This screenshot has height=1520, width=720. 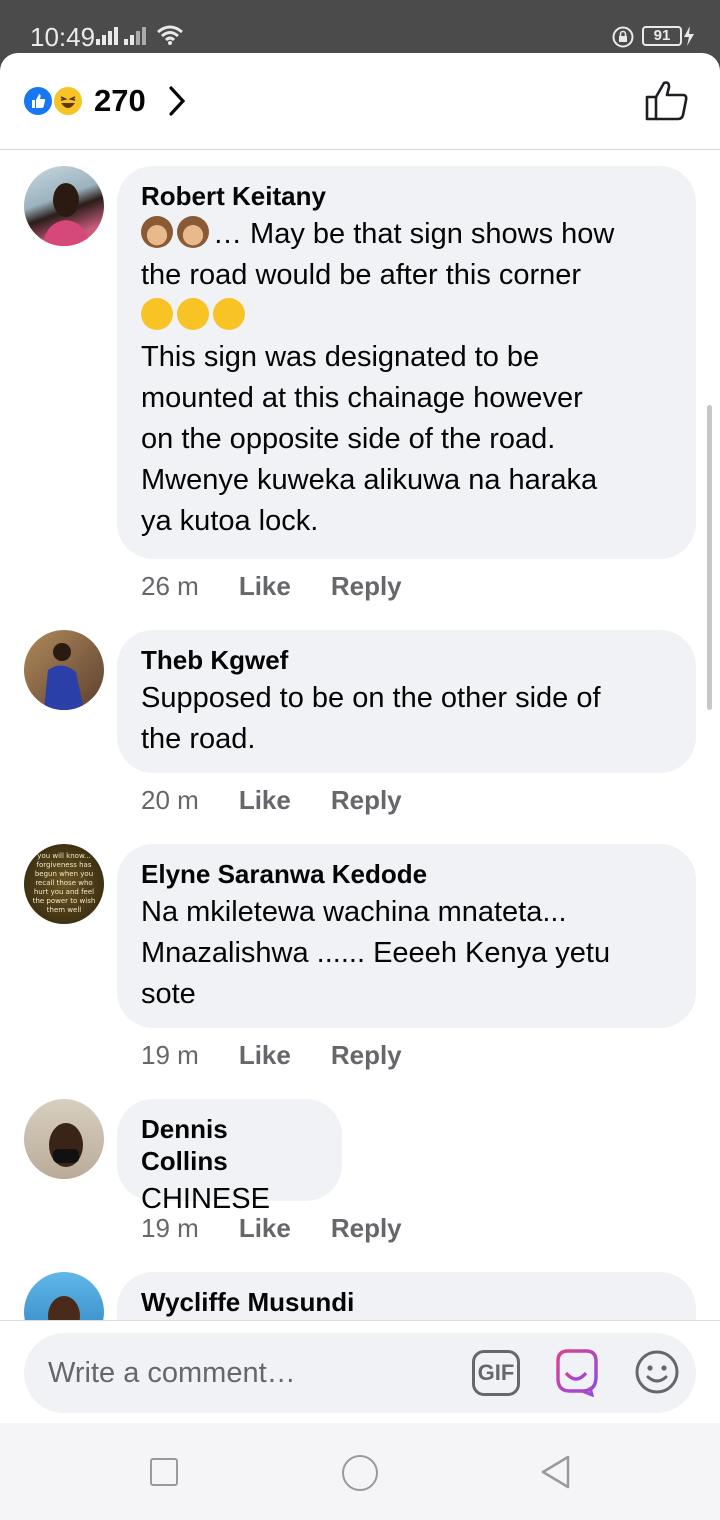 I want to click on svg-text: the power to wish, so click(x=64, y=901).